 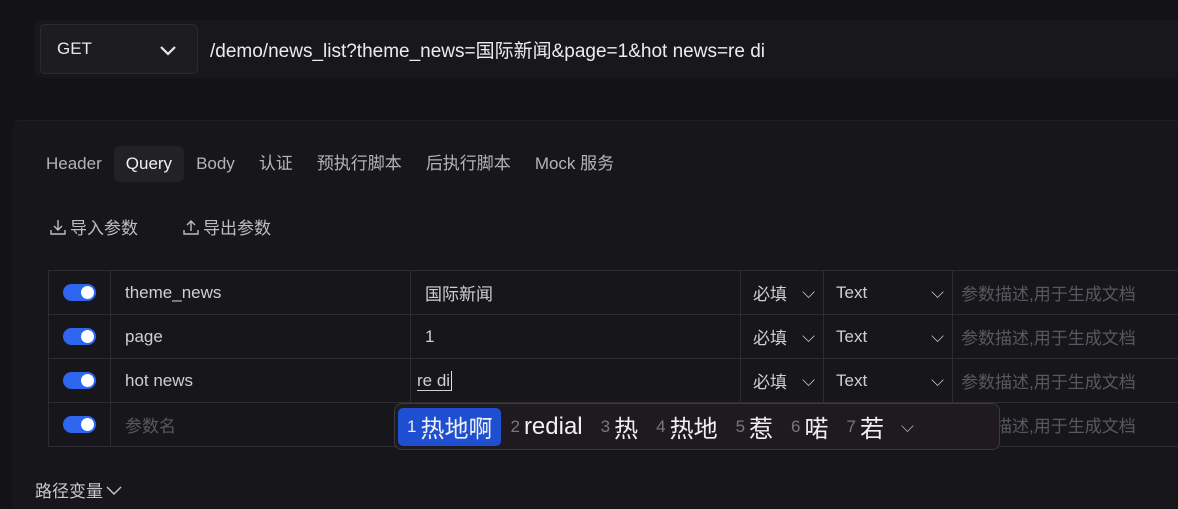 I want to click on ime-candidate: 2 redial, so click(x=546, y=427).